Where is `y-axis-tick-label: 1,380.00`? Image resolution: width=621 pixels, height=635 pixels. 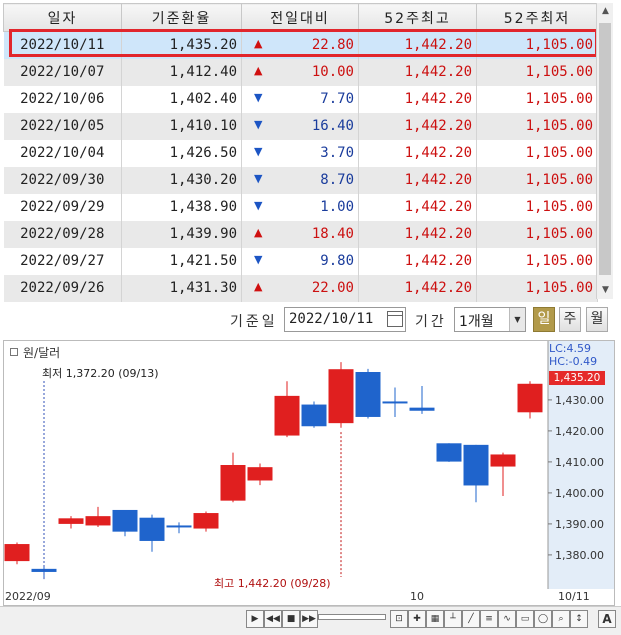
y-axis-tick-label: 1,380.00 is located at coordinates (579, 555).